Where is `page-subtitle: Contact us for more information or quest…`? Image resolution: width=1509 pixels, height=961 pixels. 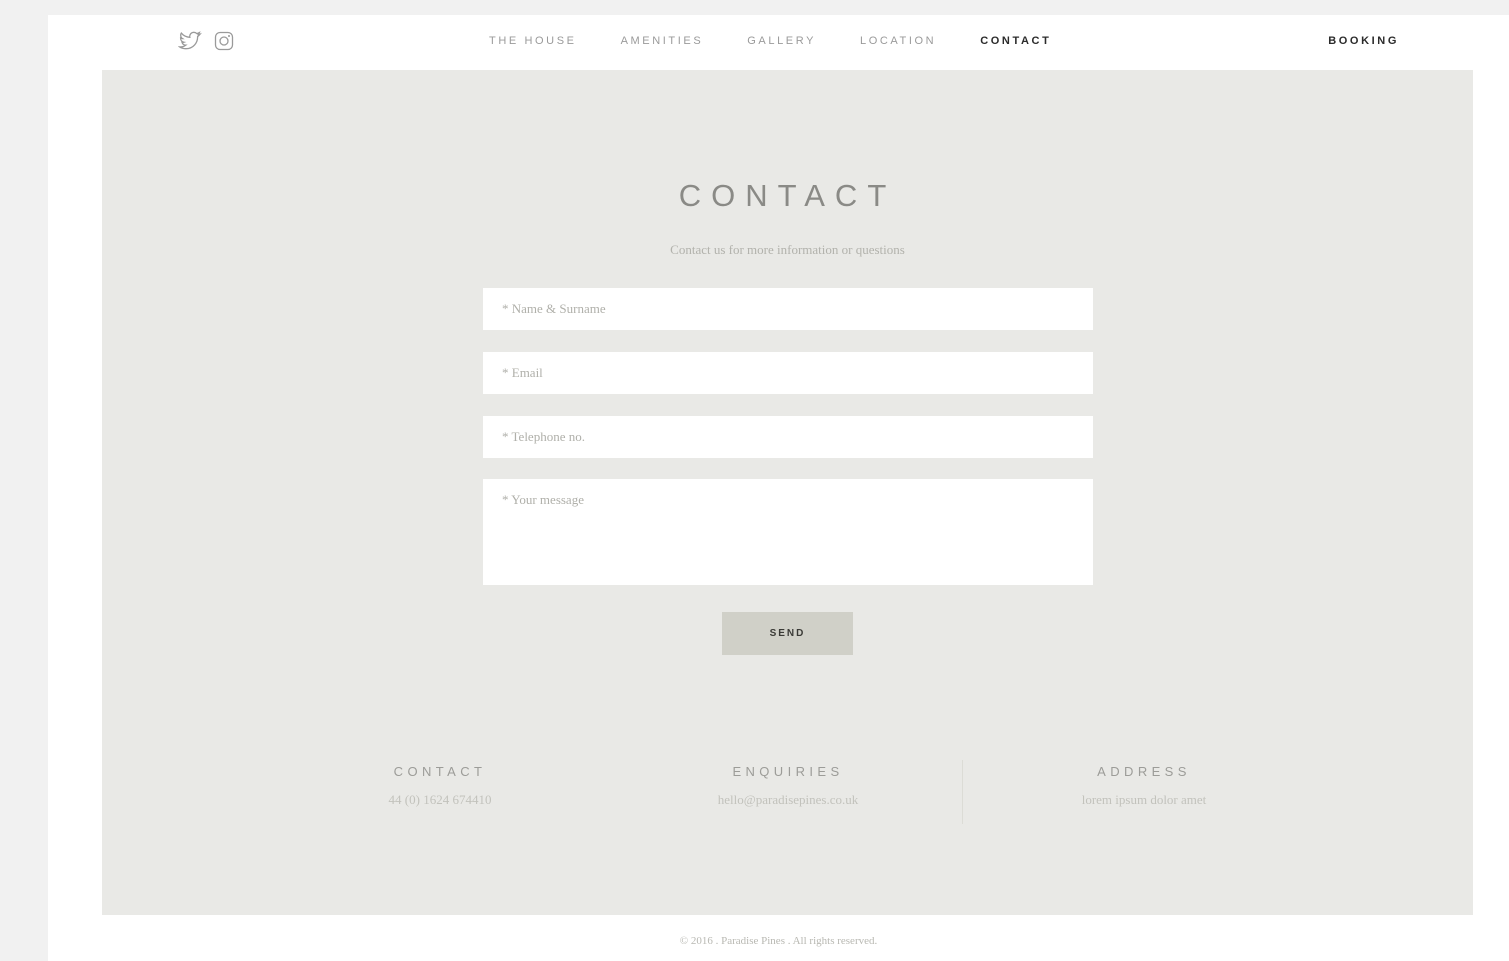 page-subtitle: Contact us for more information or quest… is located at coordinates (787, 249).